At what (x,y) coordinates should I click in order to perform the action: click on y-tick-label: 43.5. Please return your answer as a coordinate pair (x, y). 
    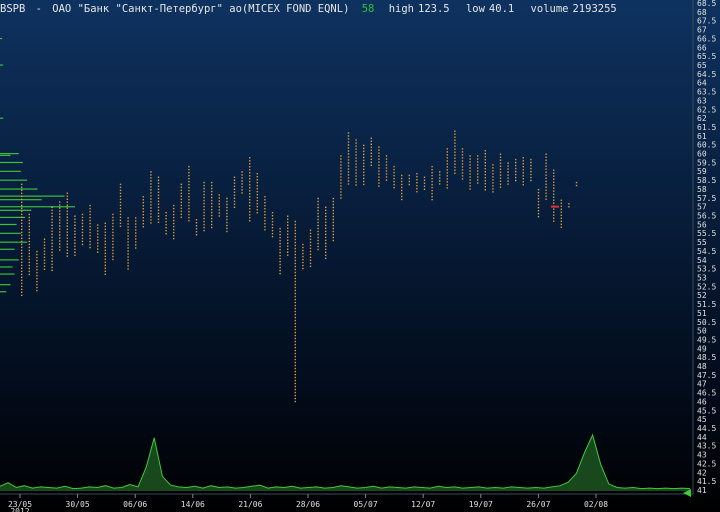
    Looking at the image, I should click on (706, 446).